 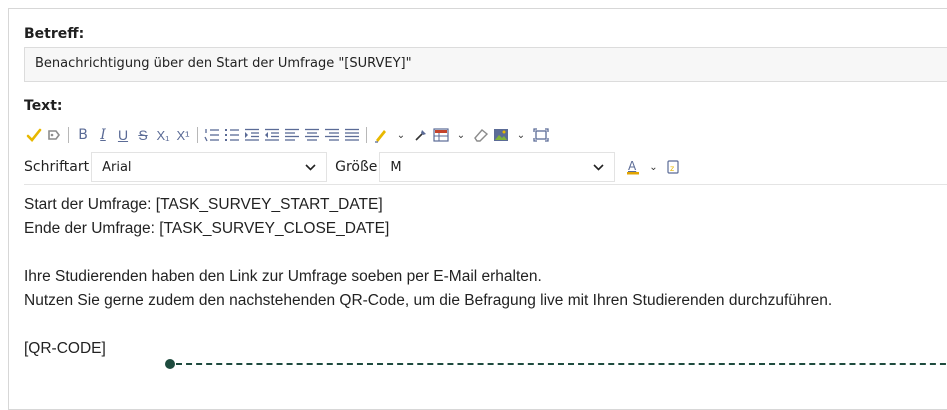 What do you see at coordinates (143, 135) in the screenshot?
I see `strikethrough-button: S` at bounding box center [143, 135].